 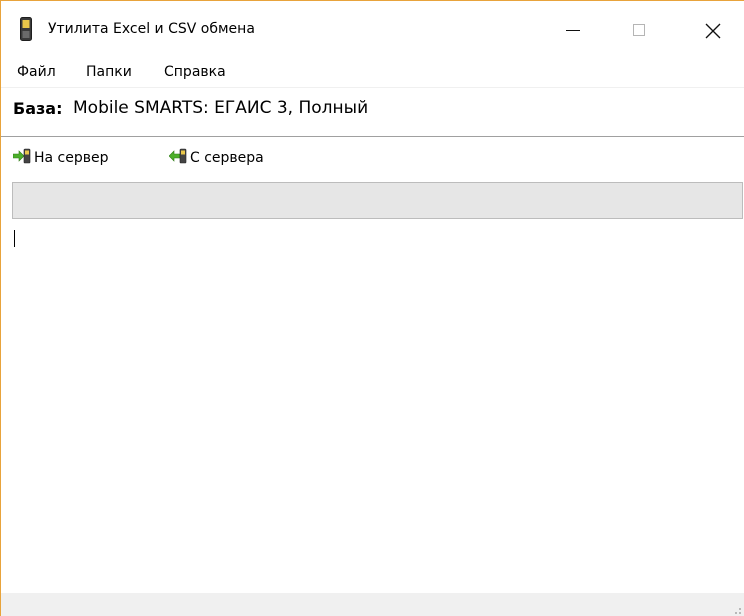 I want to click on upload-to-server-button: На сервер, so click(x=61, y=158).